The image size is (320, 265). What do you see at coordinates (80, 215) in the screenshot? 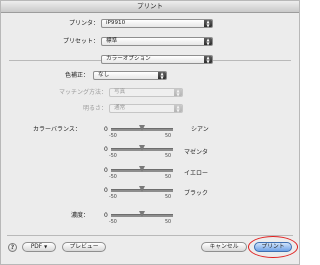
I see `density-label: 濃度：` at bounding box center [80, 215].